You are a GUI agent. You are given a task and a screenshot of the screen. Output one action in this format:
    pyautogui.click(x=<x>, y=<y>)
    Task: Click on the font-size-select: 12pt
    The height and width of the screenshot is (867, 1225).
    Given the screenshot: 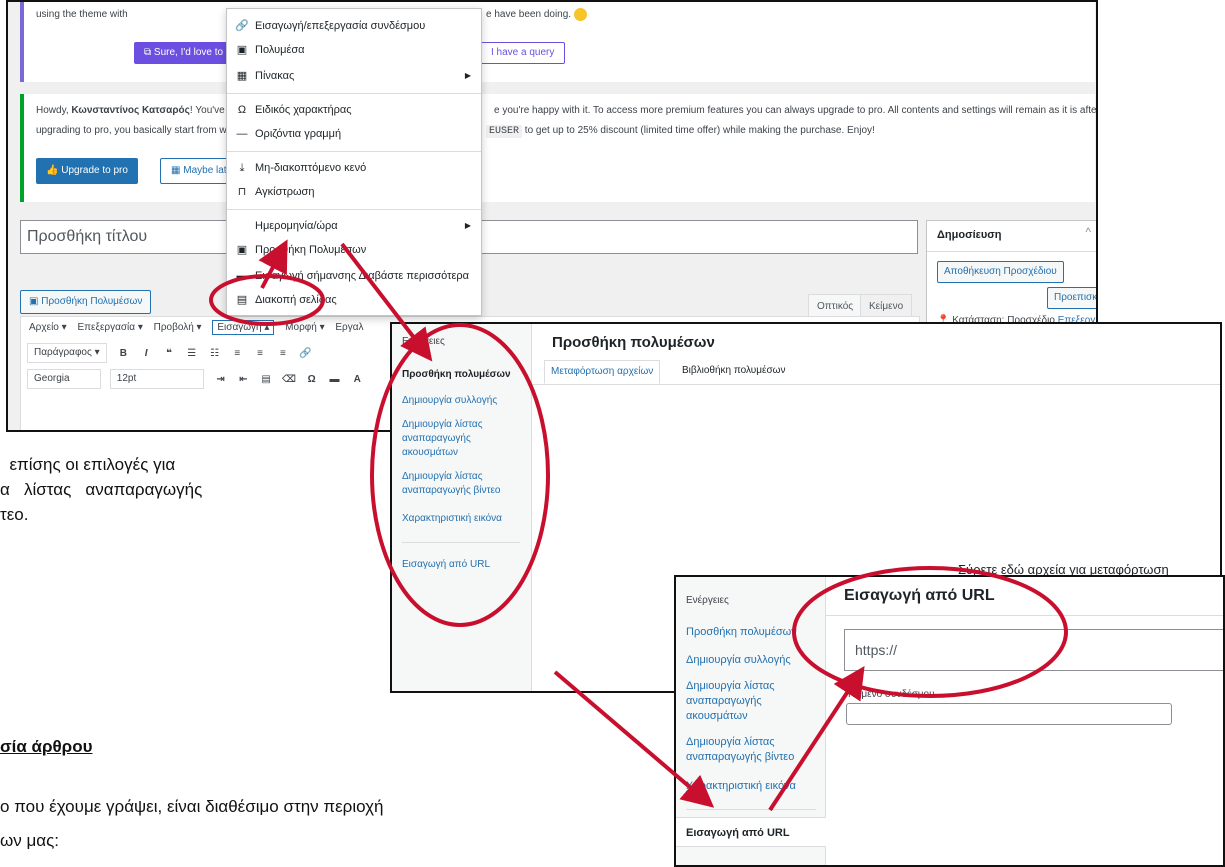 What is the action you would take?
    pyautogui.click(x=156, y=379)
    